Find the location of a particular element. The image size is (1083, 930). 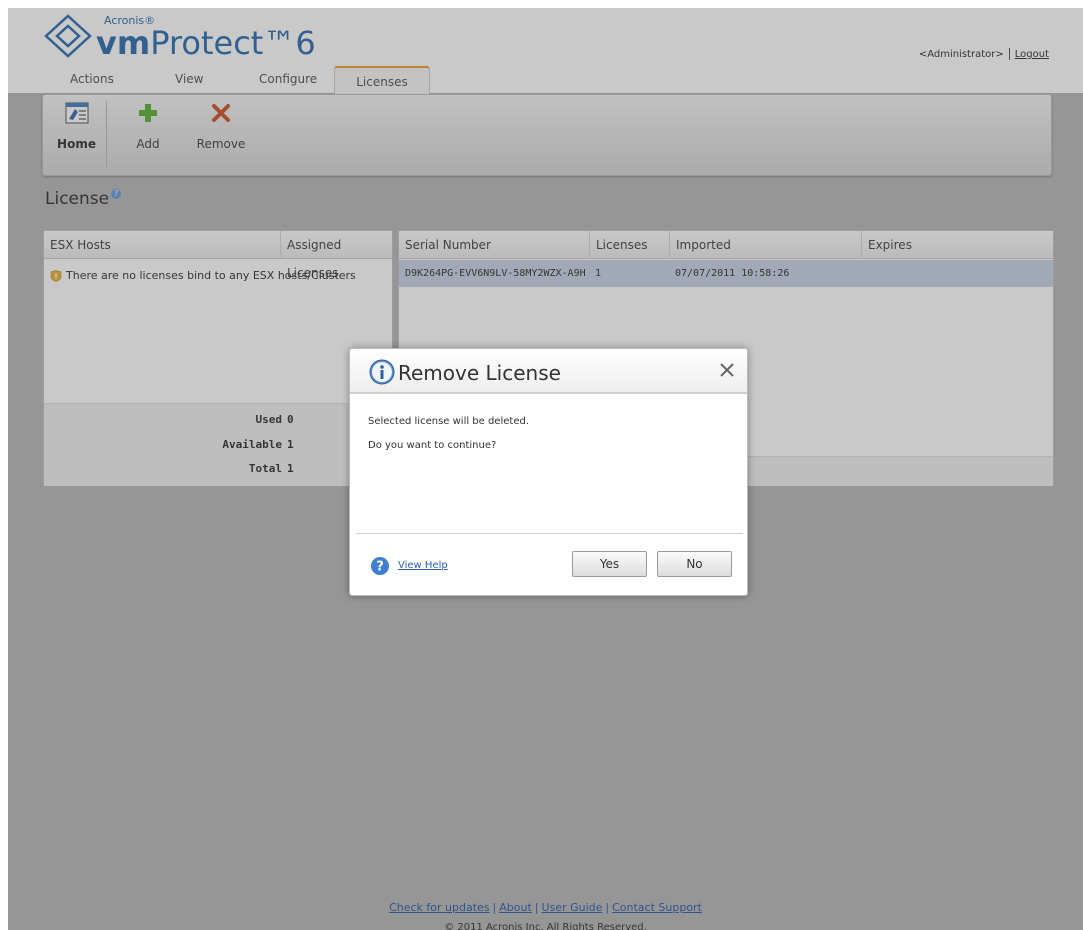

close-icon is located at coordinates (727, 370).